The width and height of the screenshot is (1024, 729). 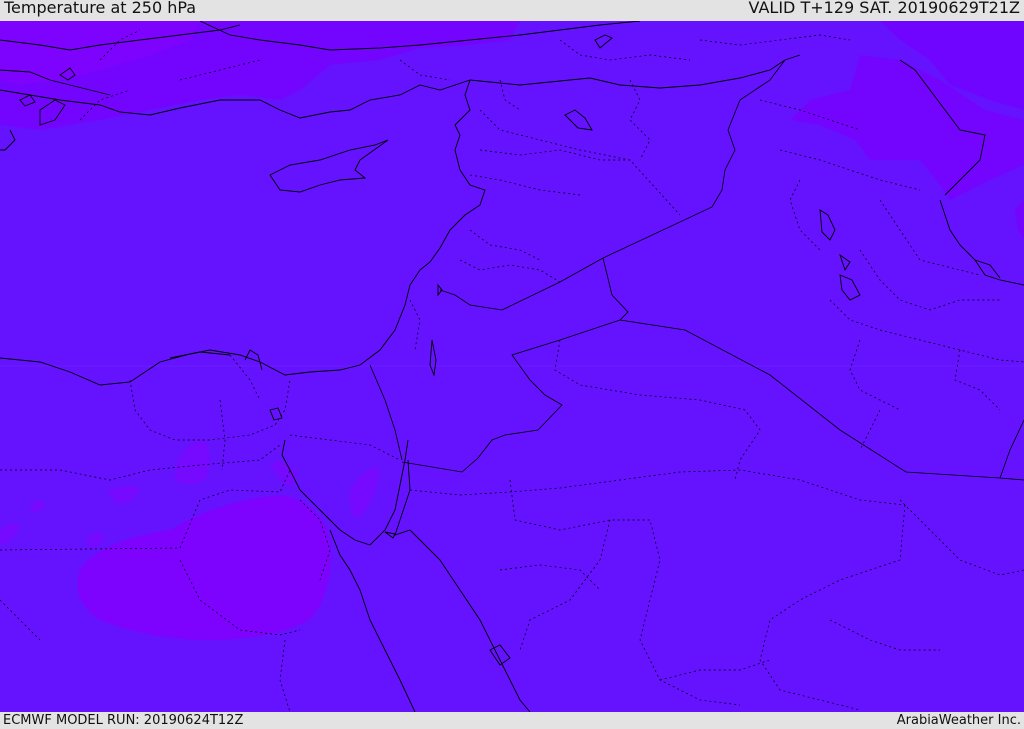 I want to click on map-title: Temperature at 250 hPa, so click(x=100, y=8).